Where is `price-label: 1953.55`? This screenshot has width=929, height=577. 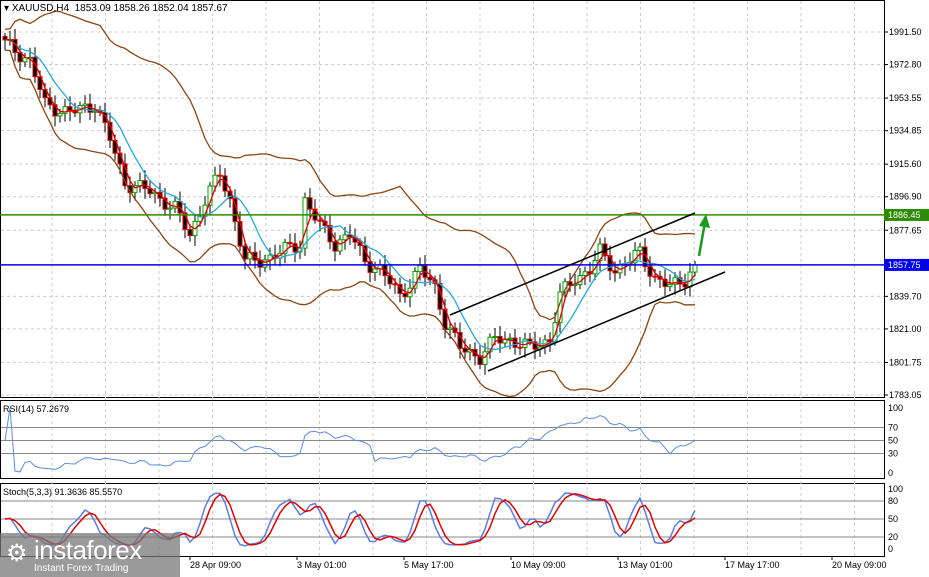 price-label: 1953.55 is located at coordinates (905, 98).